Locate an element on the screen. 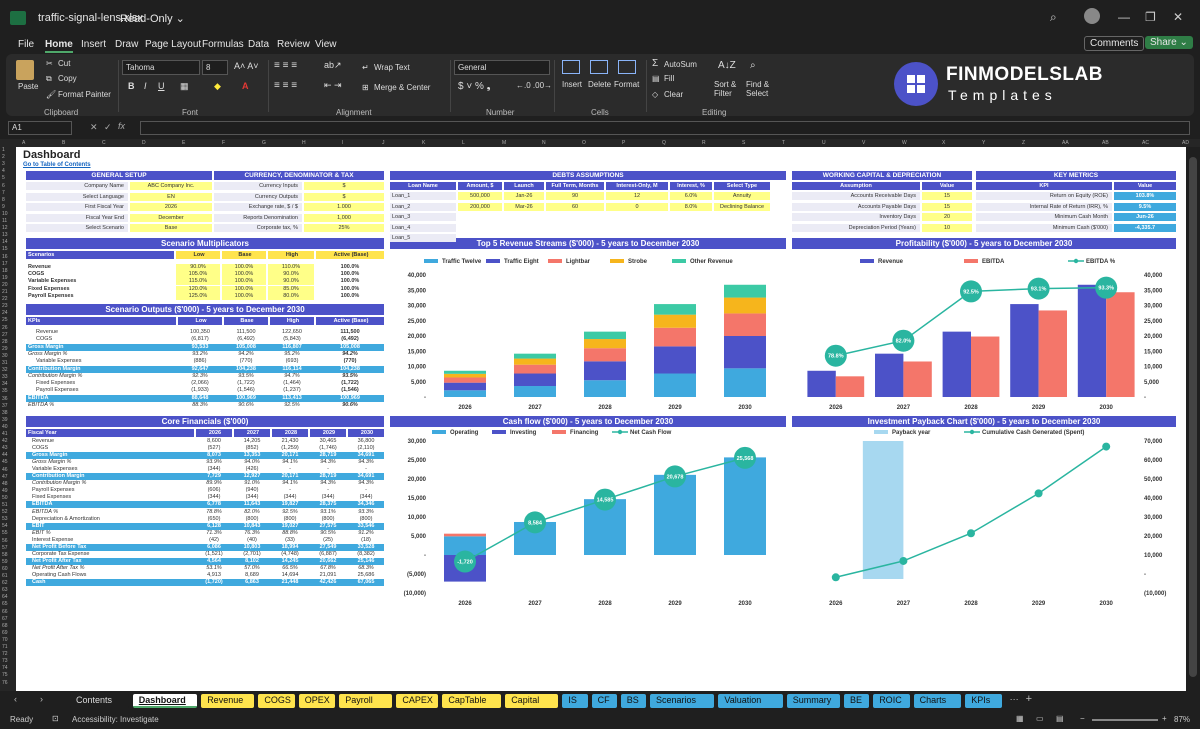 The width and height of the screenshot is (1200, 729). row-header: 46 is located at coordinates (5, 470).